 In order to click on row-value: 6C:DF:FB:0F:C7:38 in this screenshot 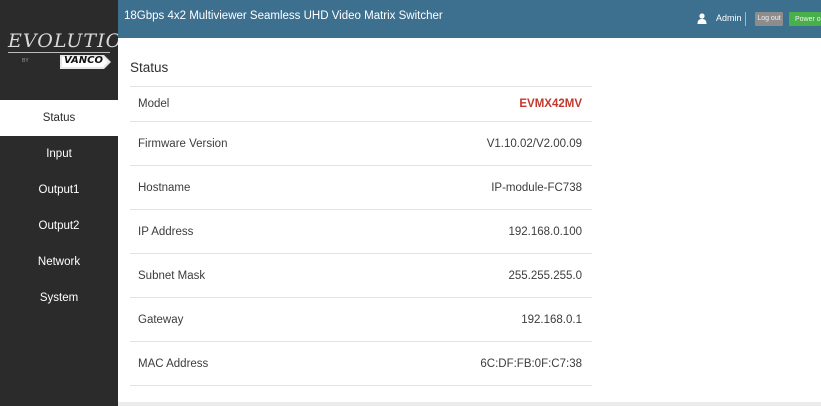, I will do `click(531, 363)`.